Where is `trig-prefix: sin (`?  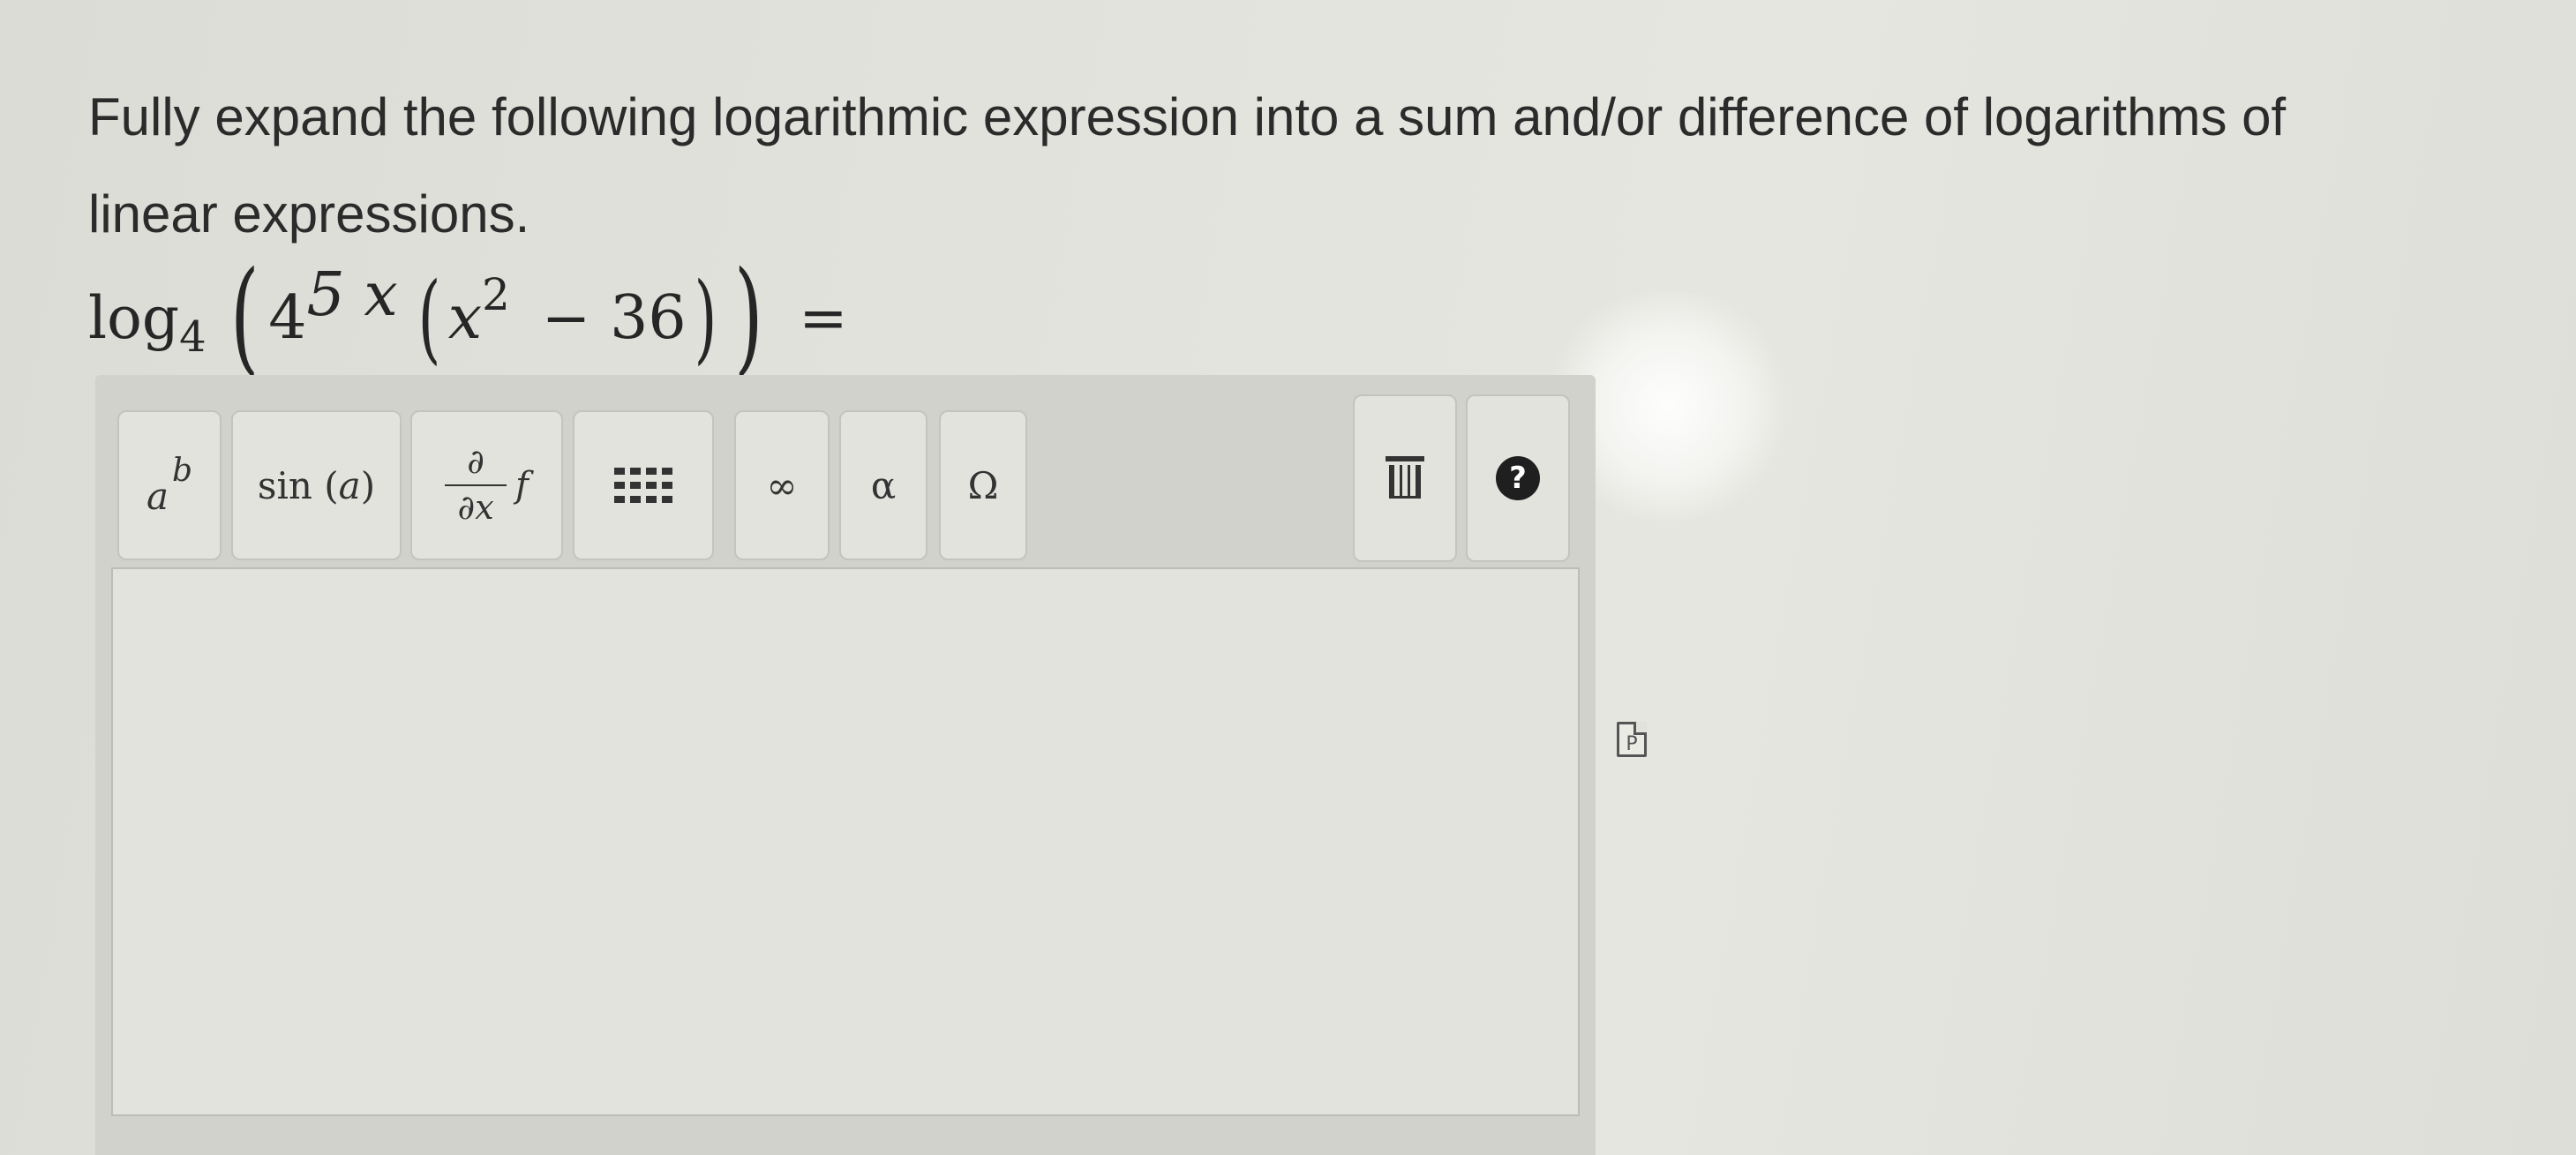 trig-prefix: sin ( is located at coordinates (298, 485).